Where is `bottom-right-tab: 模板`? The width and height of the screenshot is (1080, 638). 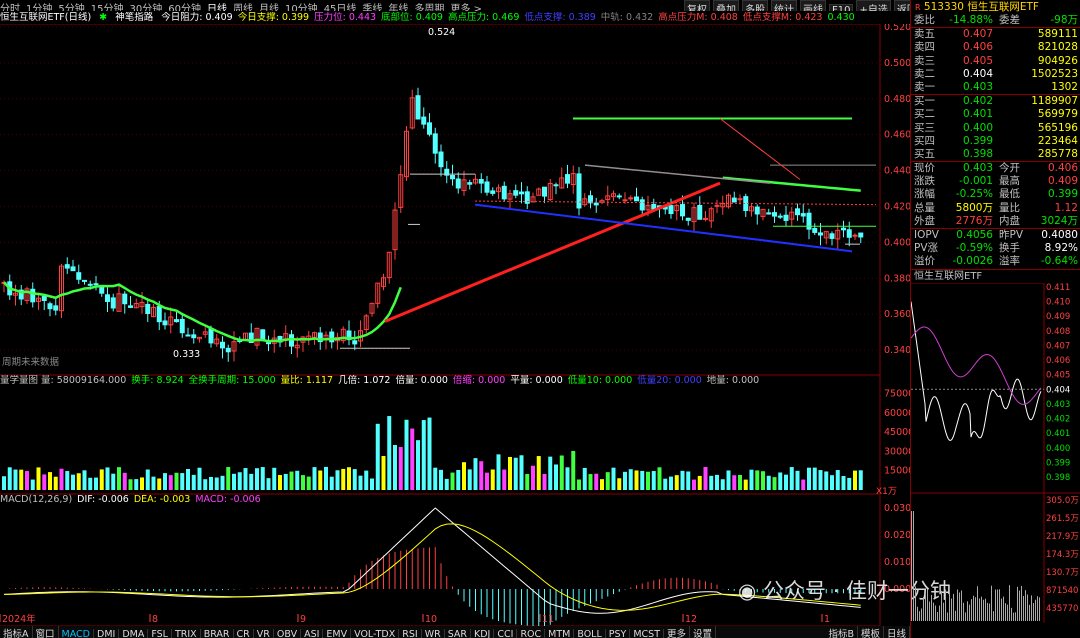
bottom-right-tab: 模板 is located at coordinates (871, 632).